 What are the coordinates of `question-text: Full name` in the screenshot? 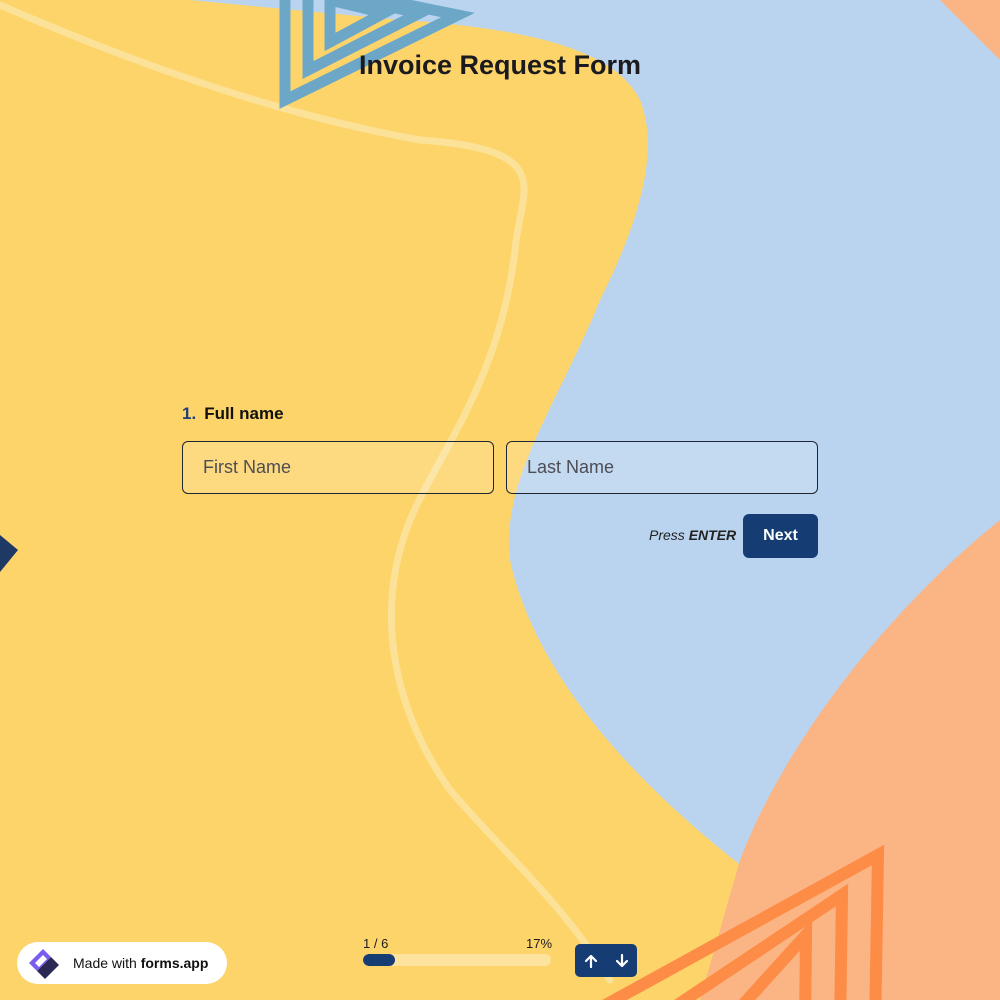 It's located at (244, 413).